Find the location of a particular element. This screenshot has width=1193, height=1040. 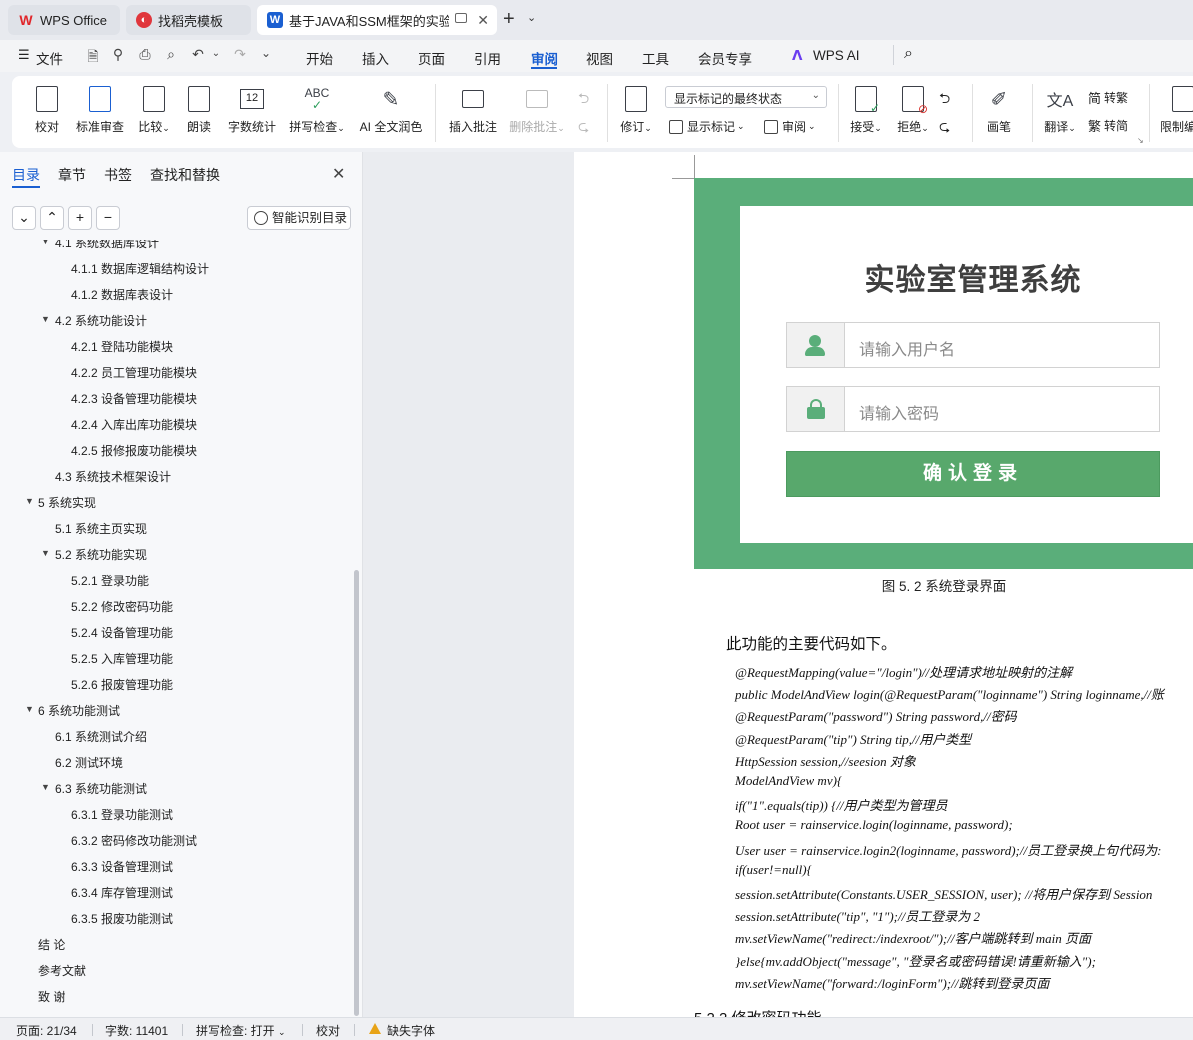

previous-change-icon: ⮌ is located at coordinates (944, 100).